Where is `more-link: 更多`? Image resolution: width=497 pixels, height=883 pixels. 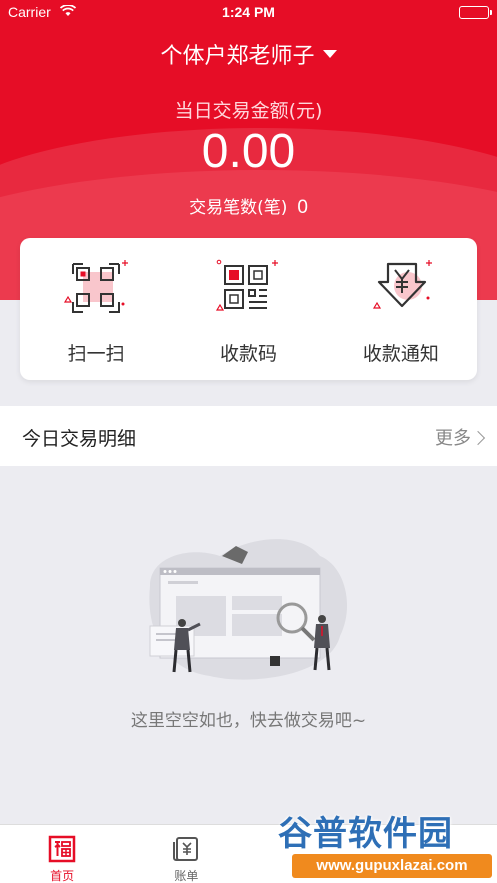
more-link: 更多 is located at coordinates (460, 437).